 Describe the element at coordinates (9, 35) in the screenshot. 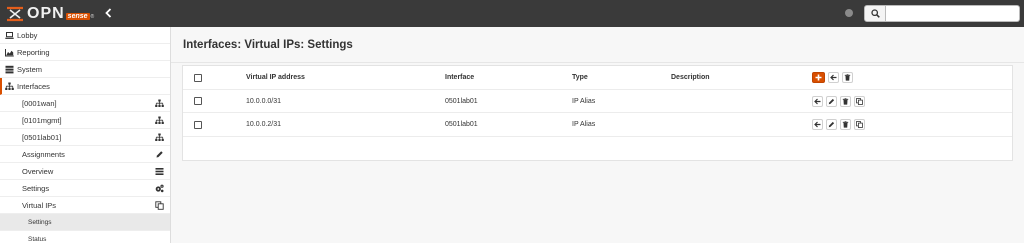

I see `laptop-icon` at that location.